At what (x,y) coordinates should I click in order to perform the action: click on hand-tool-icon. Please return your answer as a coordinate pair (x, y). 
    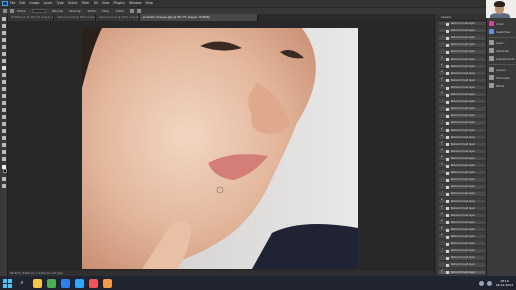
    Looking at the image, I should click on (4, 152).